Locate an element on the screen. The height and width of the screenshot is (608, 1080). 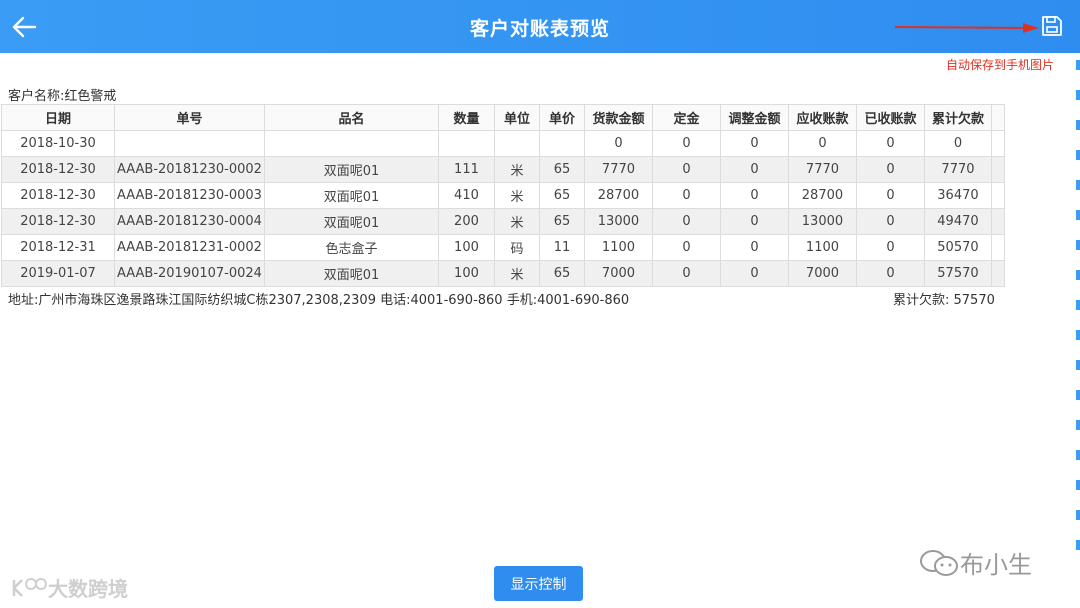
table-cell: 2018-10-30 is located at coordinates (58, 143).